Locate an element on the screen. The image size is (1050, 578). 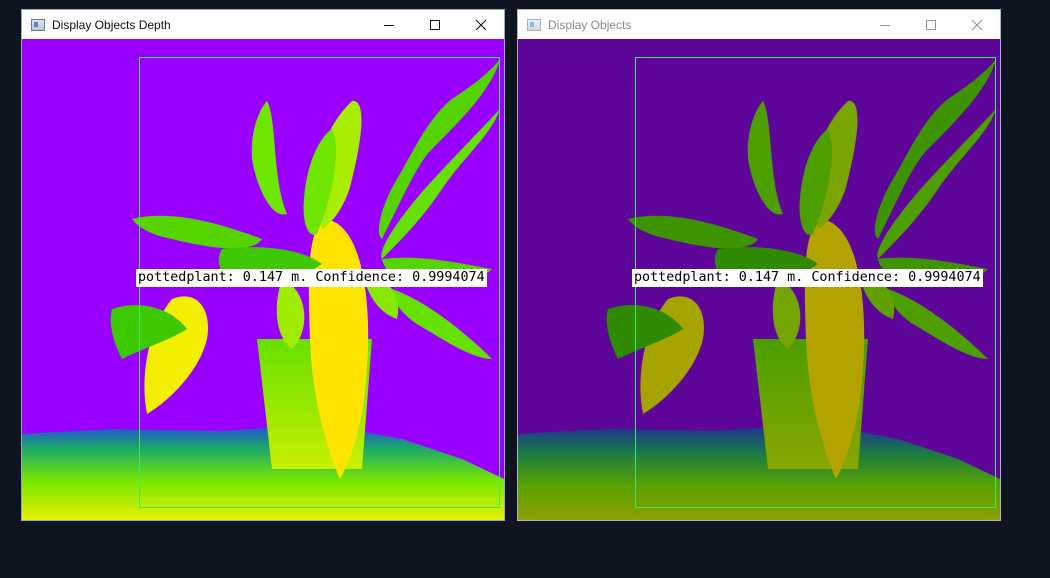
title-bar: Display Objects is located at coordinates (759, 24).